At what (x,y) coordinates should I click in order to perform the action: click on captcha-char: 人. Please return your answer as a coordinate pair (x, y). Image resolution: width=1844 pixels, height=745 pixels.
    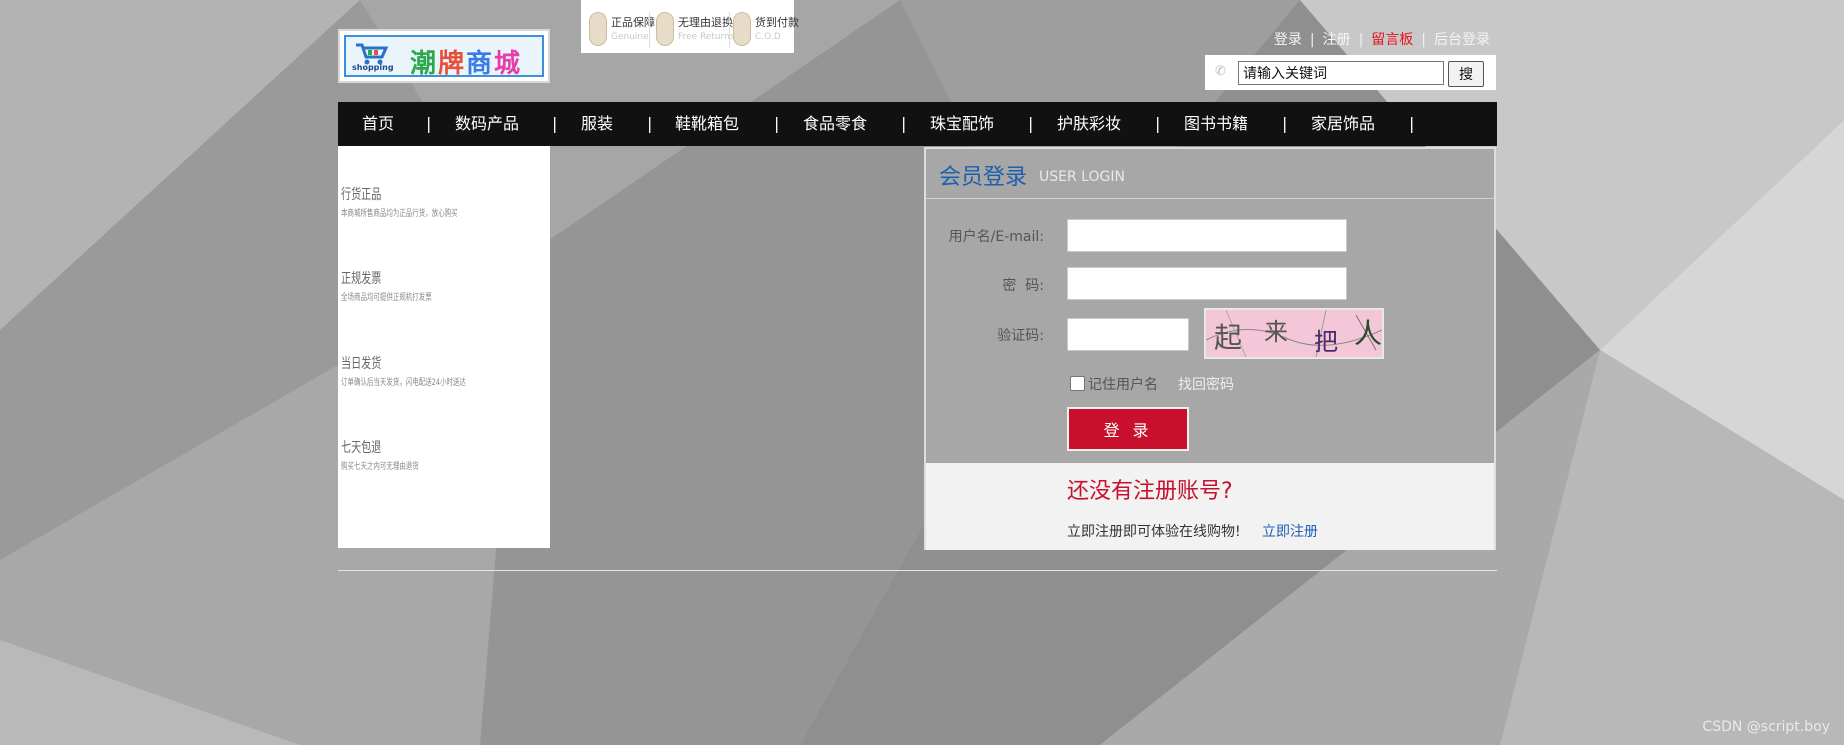
    Looking at the image, I should click on (1368, 333).